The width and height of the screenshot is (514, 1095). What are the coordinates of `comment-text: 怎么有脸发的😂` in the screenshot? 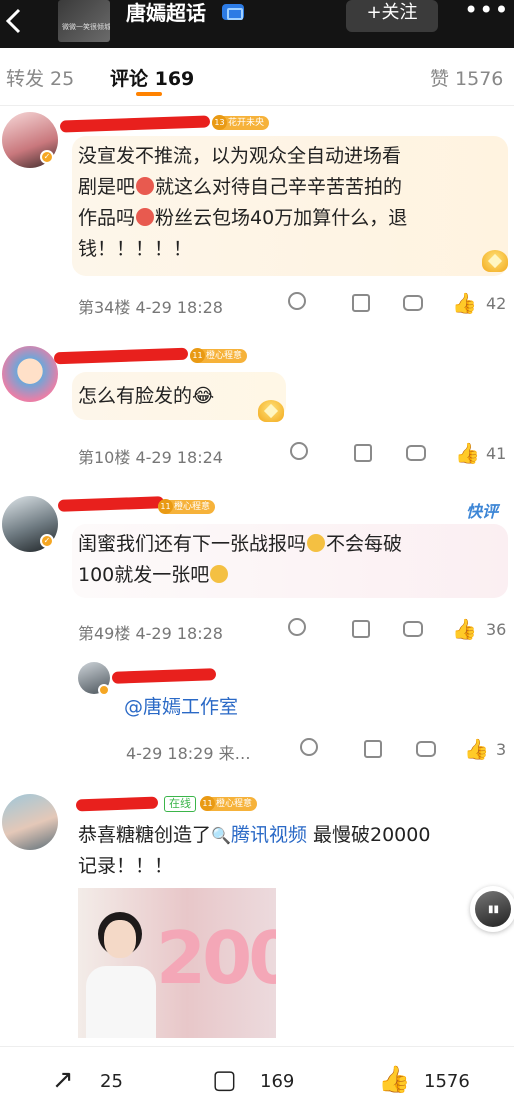 It's located at (146, 396).